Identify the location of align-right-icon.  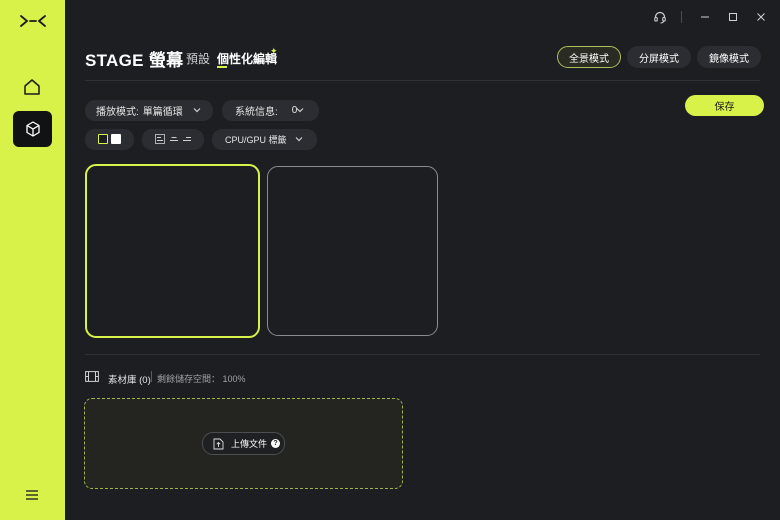
(187, 139).